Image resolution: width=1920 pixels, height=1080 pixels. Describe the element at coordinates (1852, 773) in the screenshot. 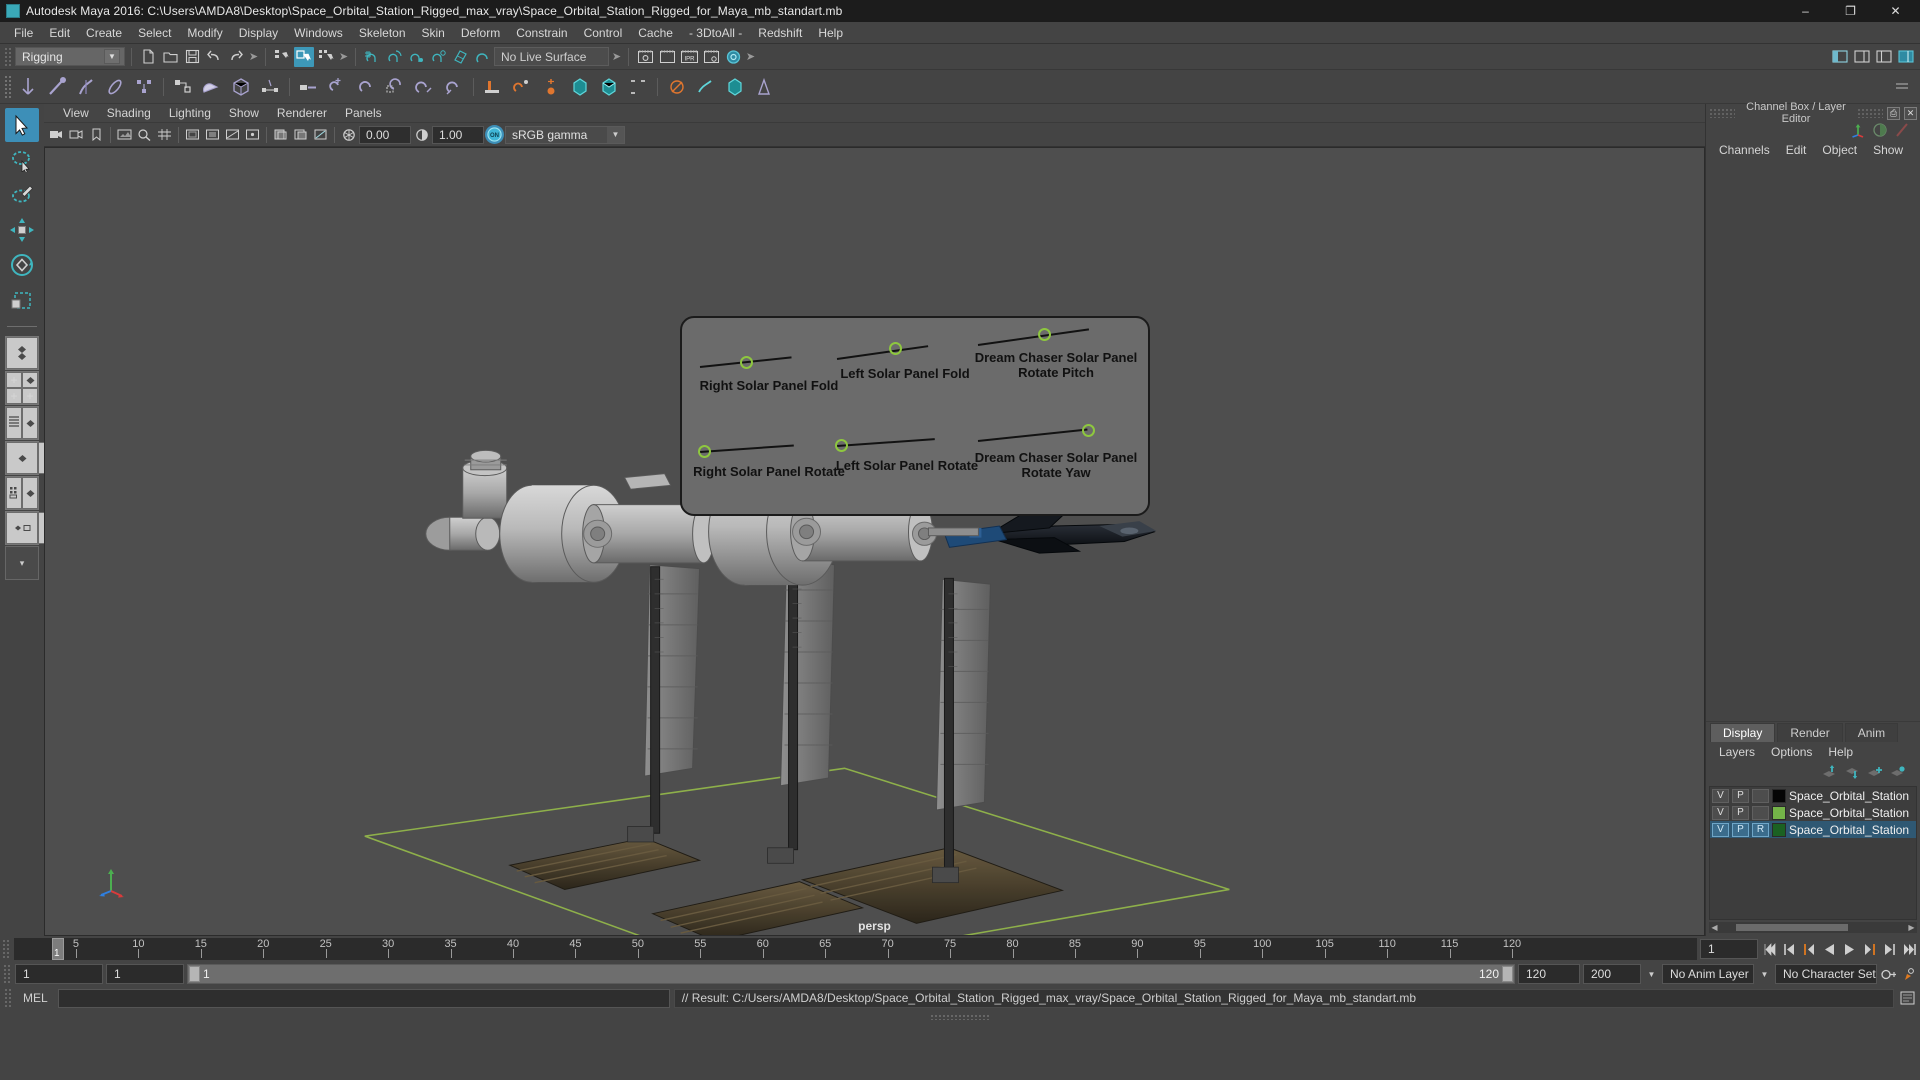

I see `move-layer-down-icon` at that location.